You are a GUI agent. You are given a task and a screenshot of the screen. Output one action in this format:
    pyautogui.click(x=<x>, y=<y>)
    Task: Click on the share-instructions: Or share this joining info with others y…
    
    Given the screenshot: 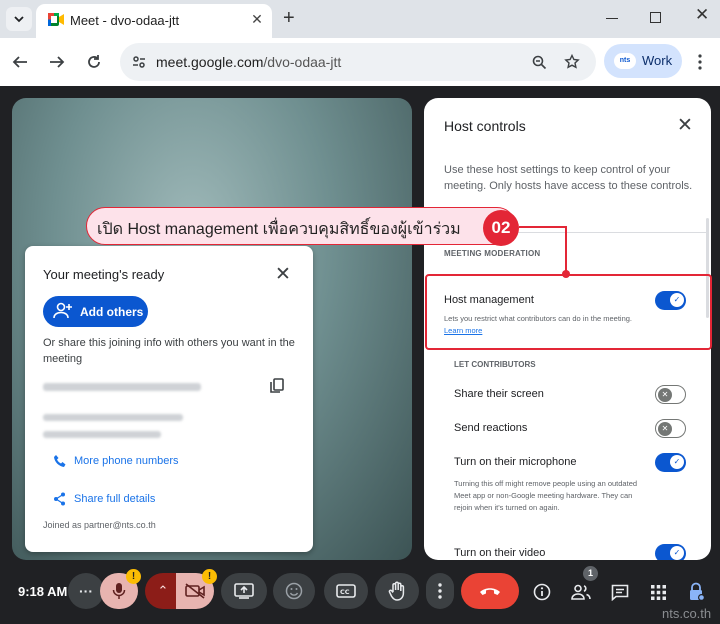 What is the action you would take?
    pyautogui.click(x=169, y=351)
    